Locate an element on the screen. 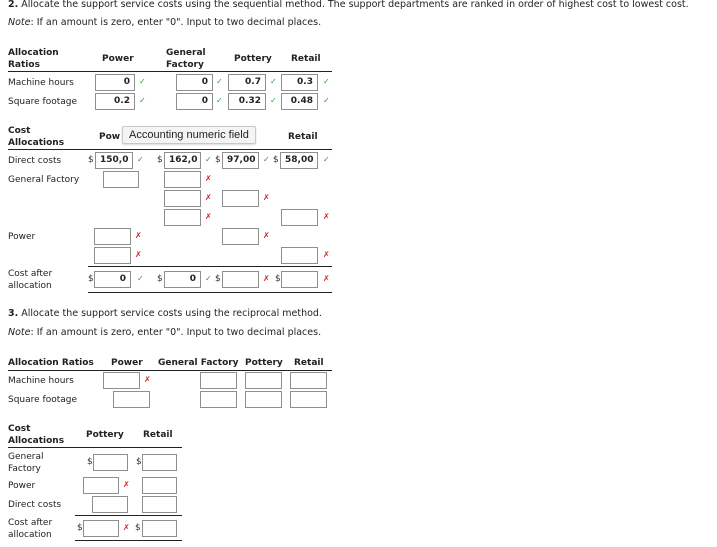 This screenshot has height=547, width=717. q3-gf-label: General Factory is located at coordinates (25, 463).